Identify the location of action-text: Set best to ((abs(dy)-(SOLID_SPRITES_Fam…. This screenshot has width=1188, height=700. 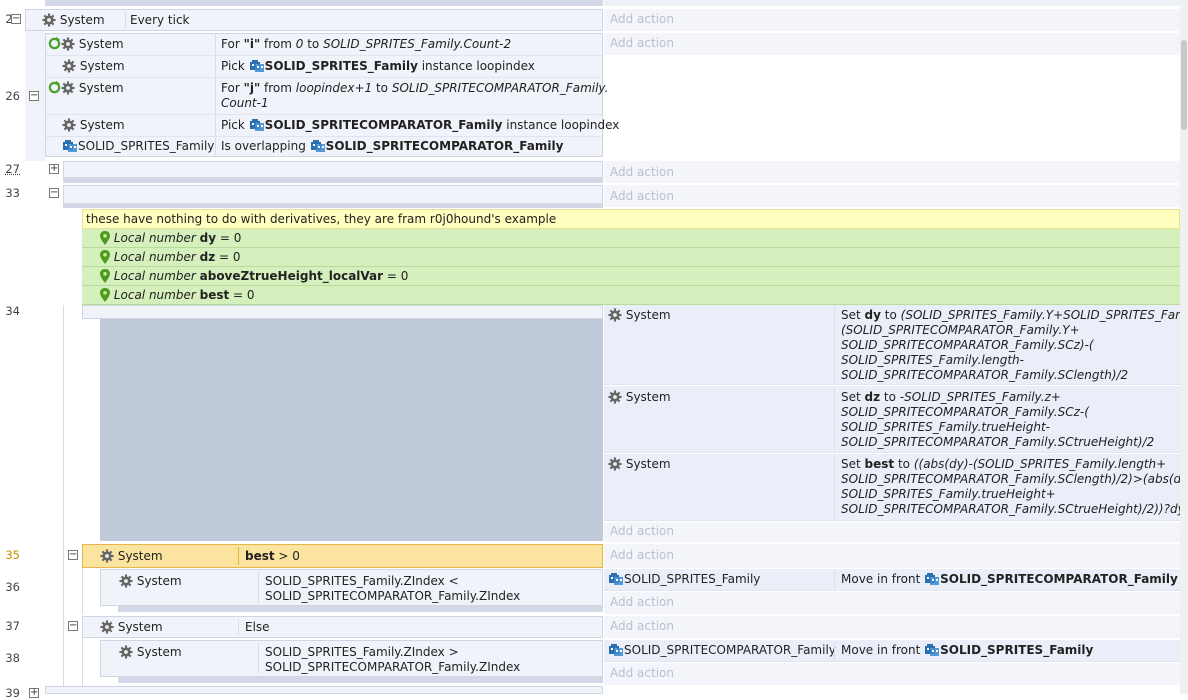
(1014, 486).